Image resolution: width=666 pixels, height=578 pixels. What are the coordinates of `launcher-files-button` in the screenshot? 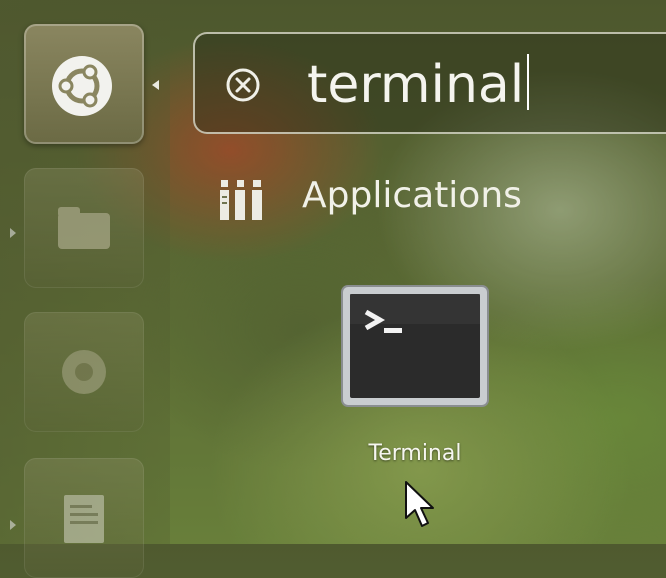 It's located at (84, 228).